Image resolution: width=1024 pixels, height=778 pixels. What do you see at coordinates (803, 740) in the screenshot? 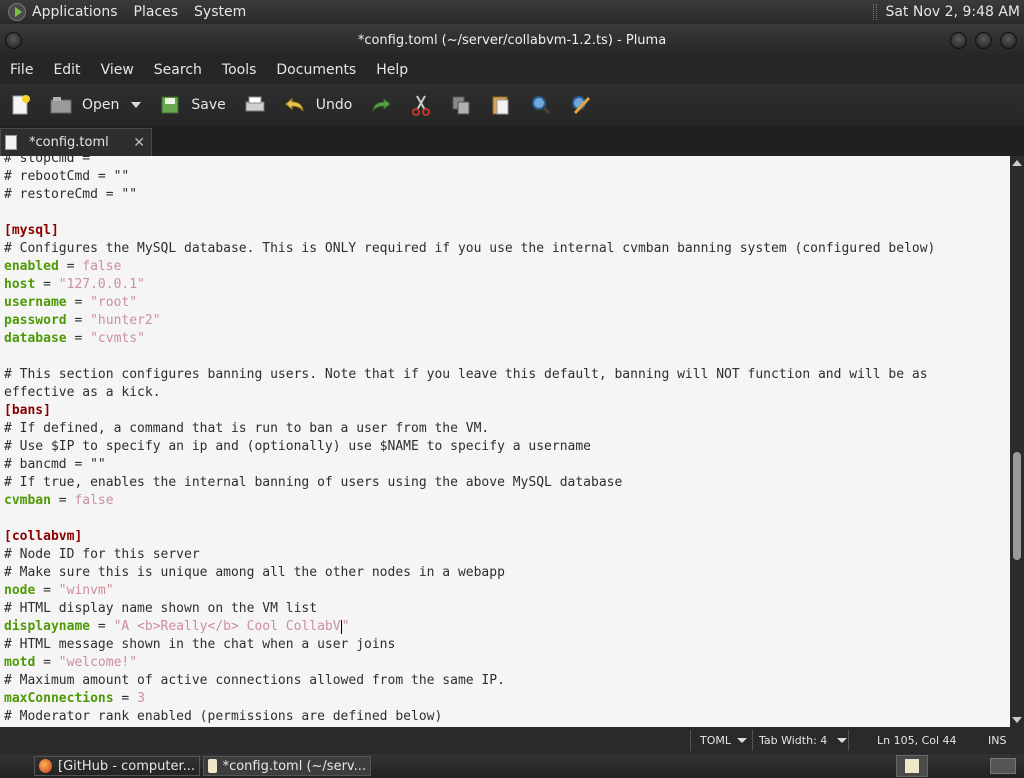
I see `tab-width-selector: Tab Width: 4` at bounding box center [803, 740].